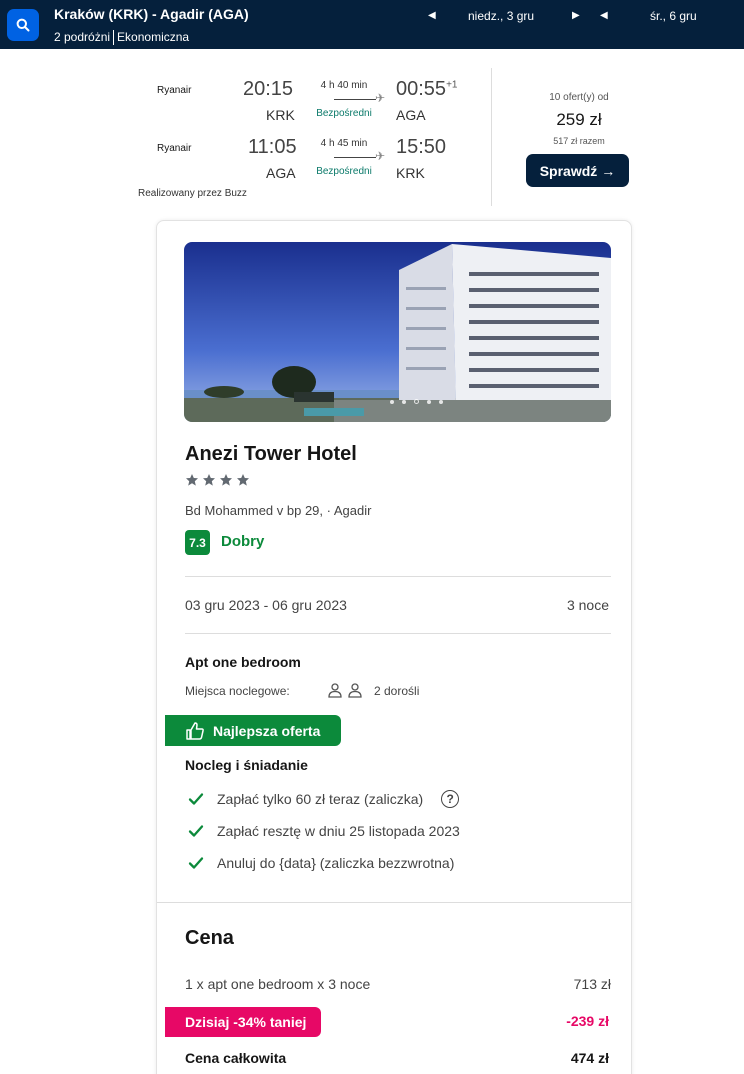 The height and width of the screenshot is (1074, 744). I want to click on departure-time: 20:15, so click(268, 89).